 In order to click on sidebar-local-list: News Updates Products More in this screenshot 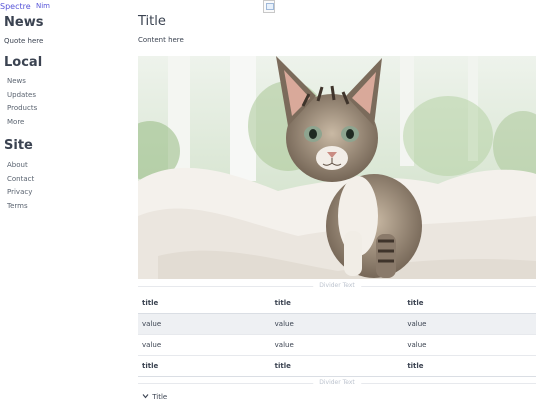, I will do `click(65, 102)`.